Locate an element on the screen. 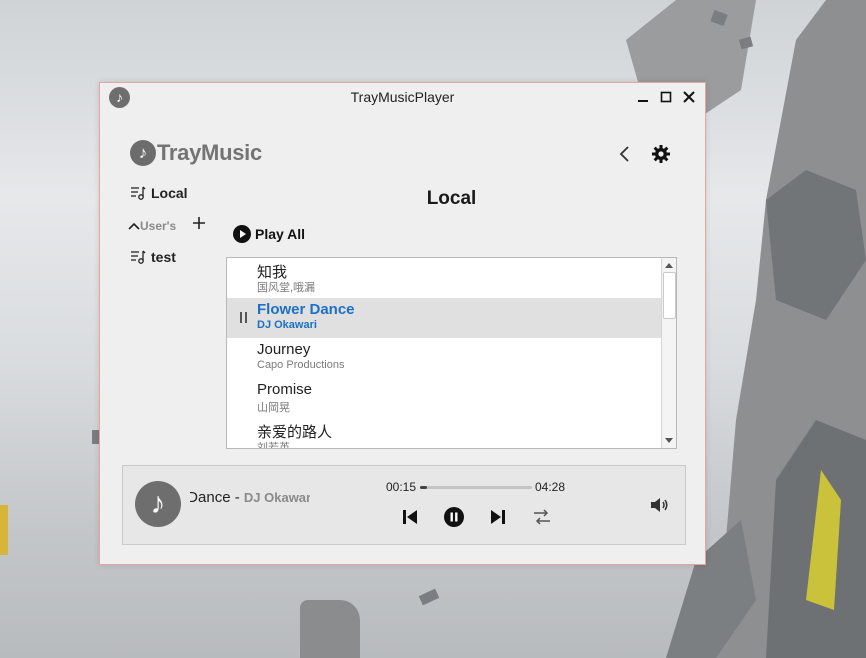 Image resolution: width=866 pixels, height=658 pixels. song-artist: 刘若英 is located at coordinates (273, 445).